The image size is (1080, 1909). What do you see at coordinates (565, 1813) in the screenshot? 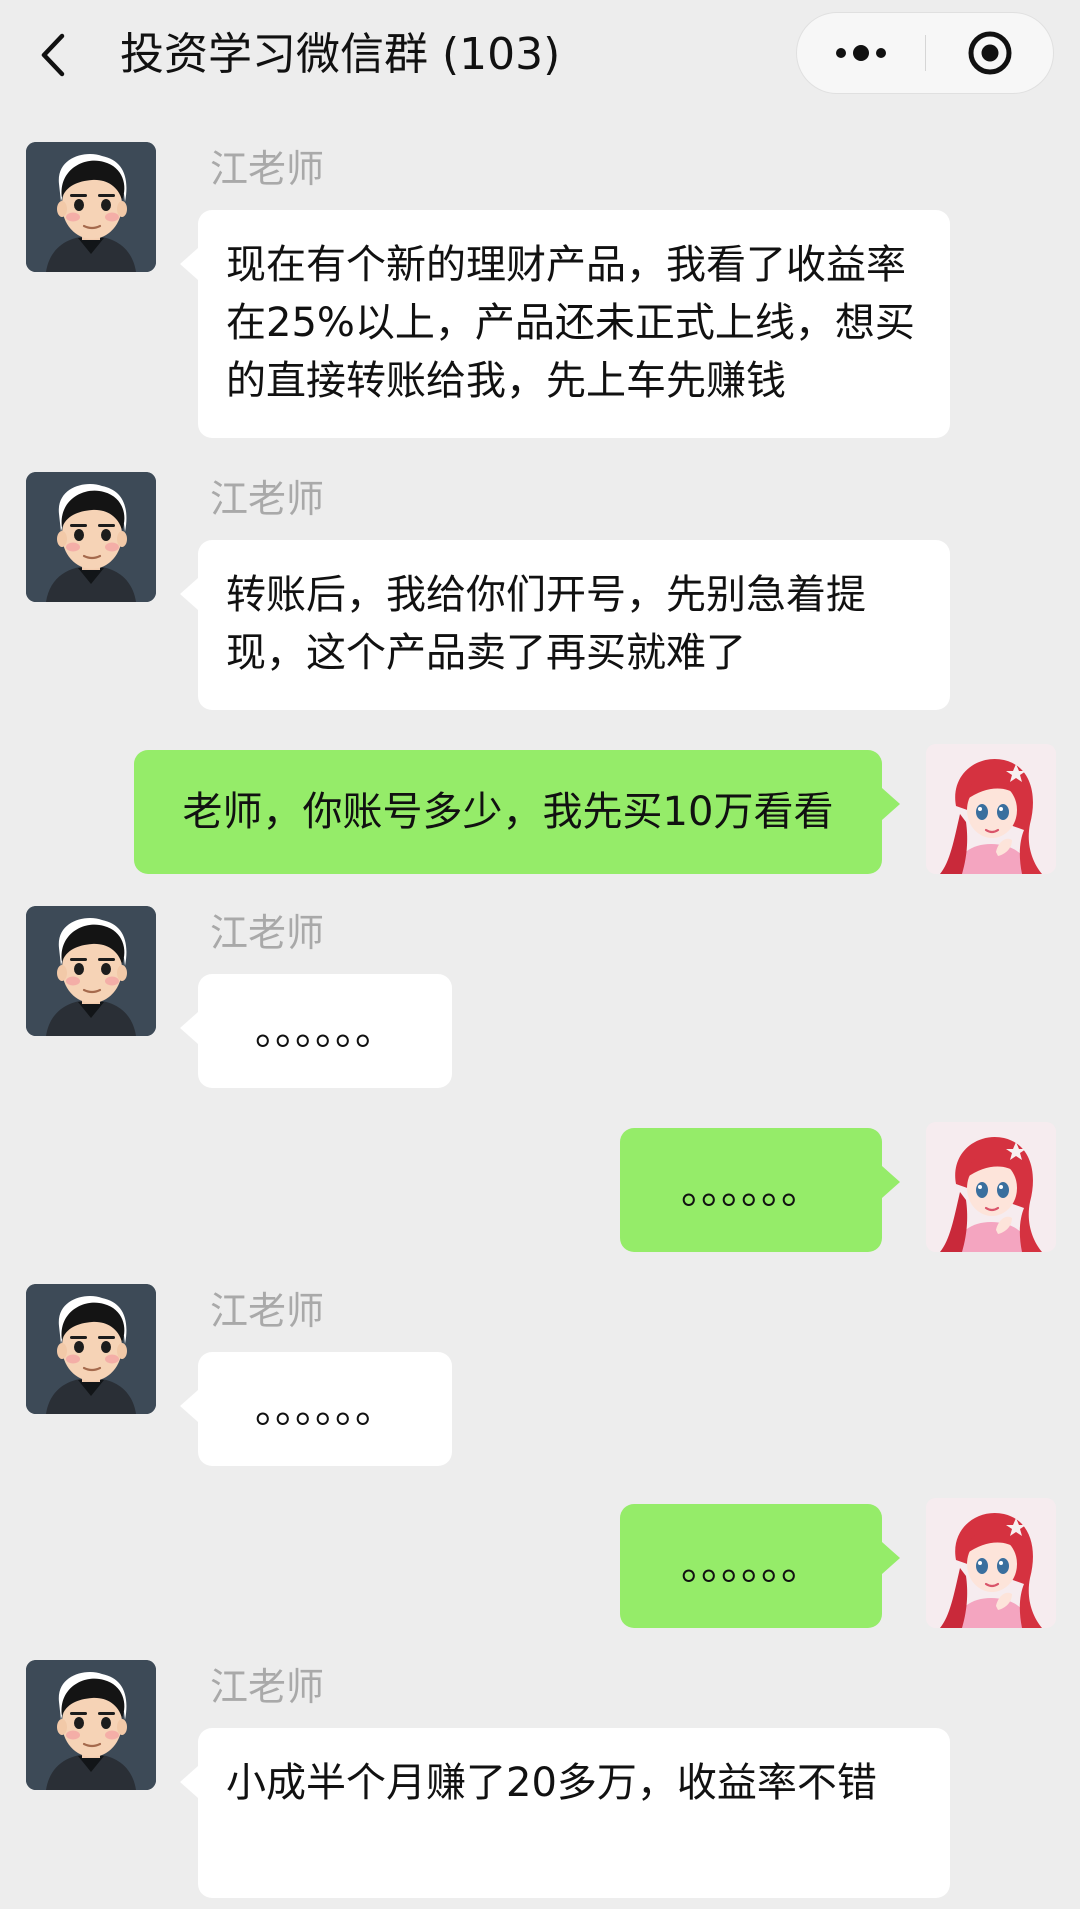
I see `message-bubble: 小成半个月赚了20多万，收益率不错` at bounding box center [565, 1813].